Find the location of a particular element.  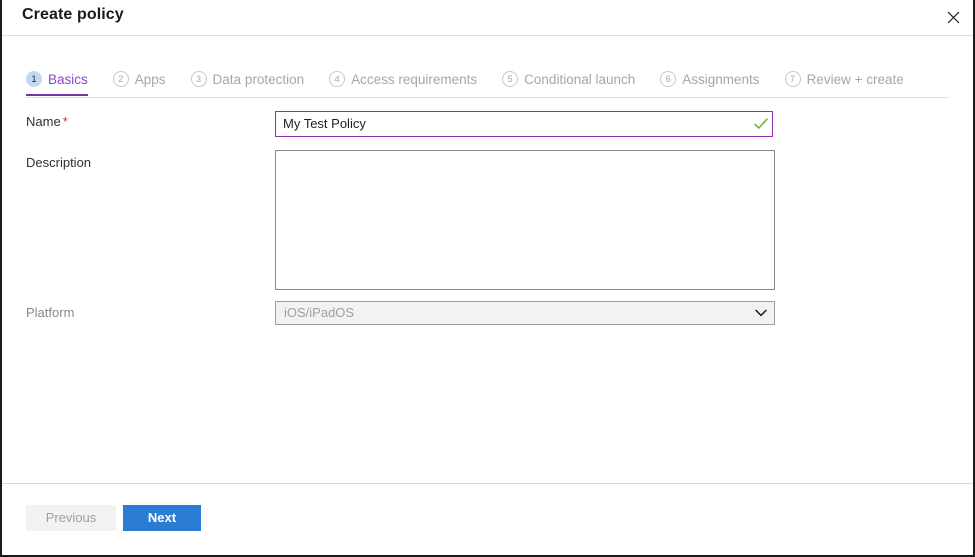

footer-divider is located at coordinates (487, 483).